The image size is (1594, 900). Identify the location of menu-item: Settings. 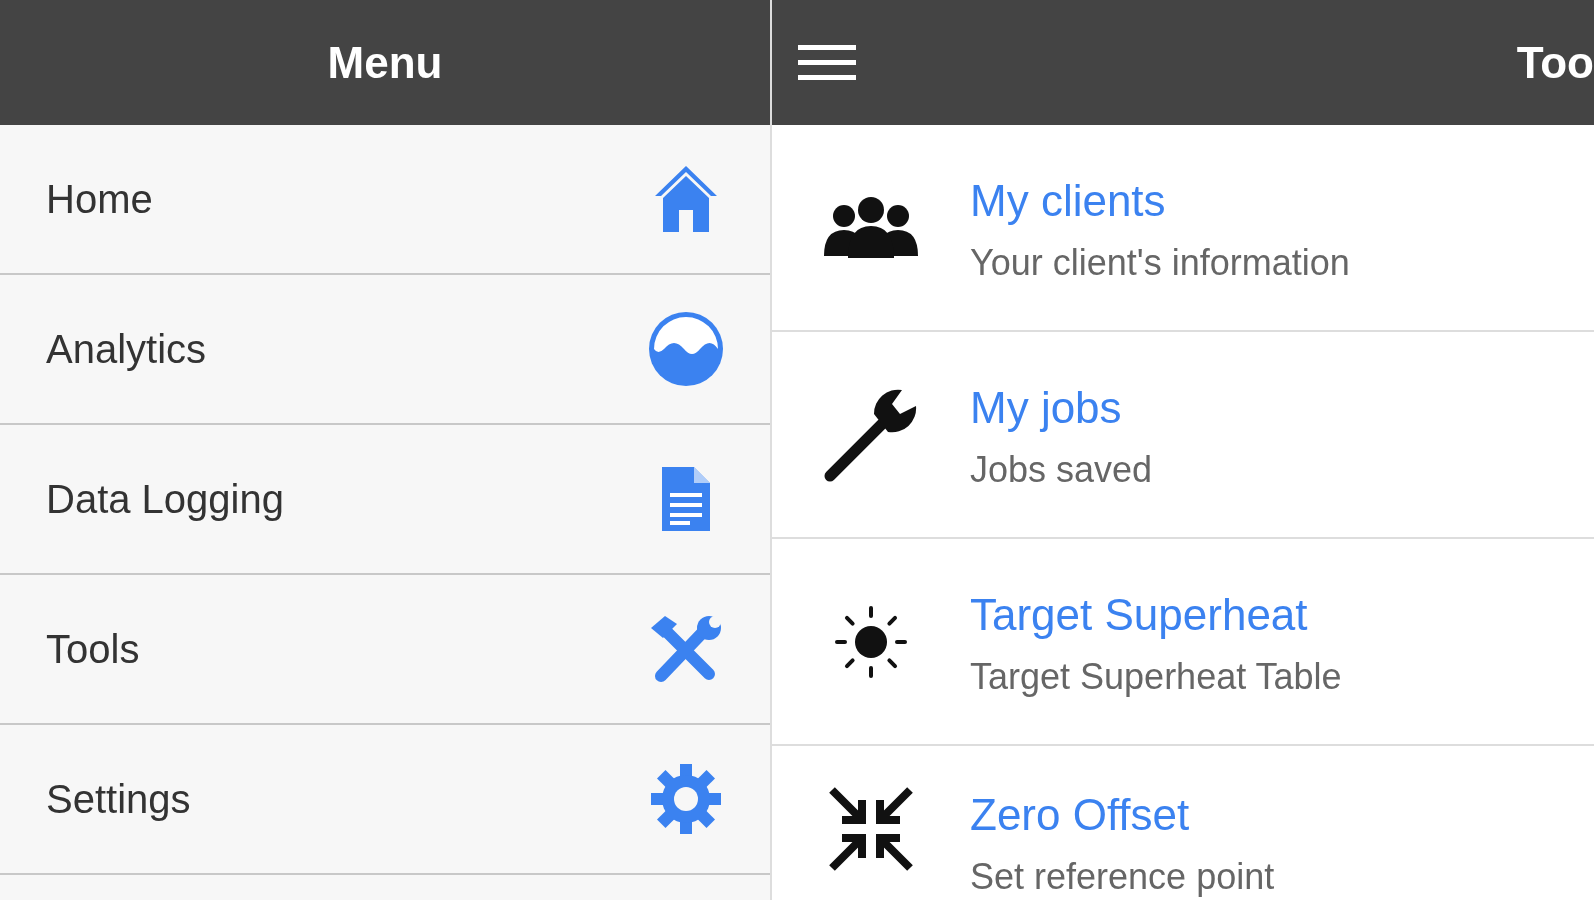
(385, 800).